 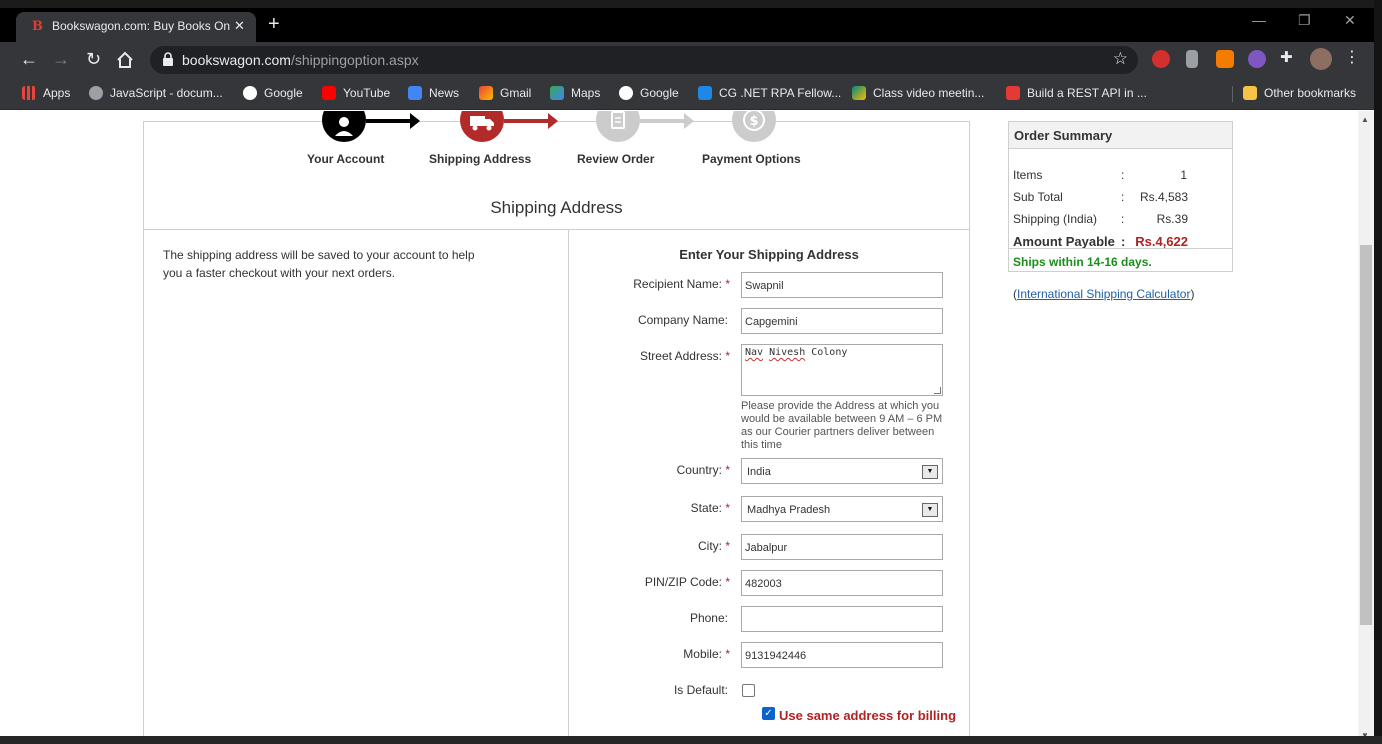 What do you see at coordinates (842, 547) in the screenshot?
I see `city-input: Jabalpur` at bounding box center [842, 547].